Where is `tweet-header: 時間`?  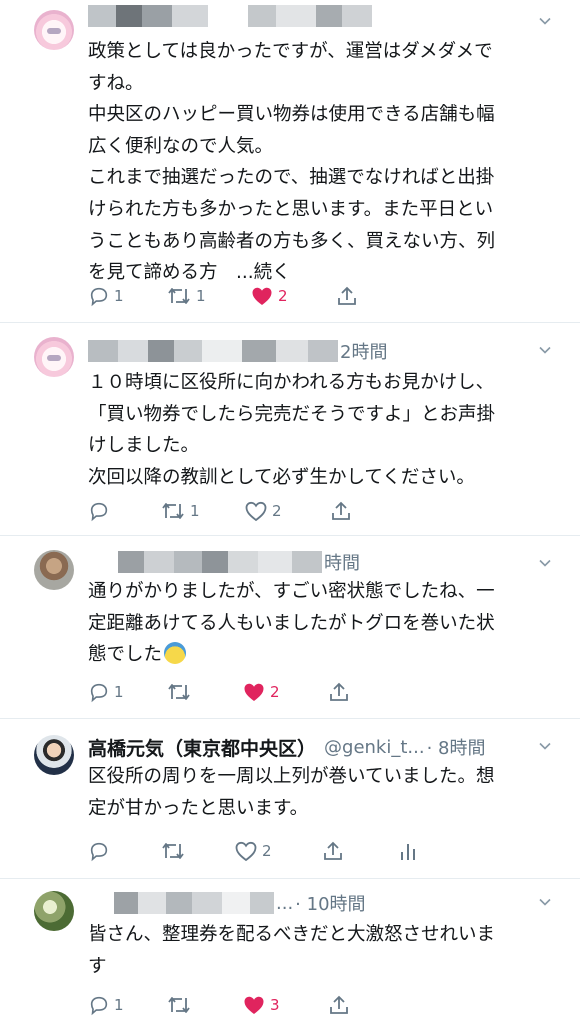
tweet-header: 時間 is located at coordinates (314, 562).